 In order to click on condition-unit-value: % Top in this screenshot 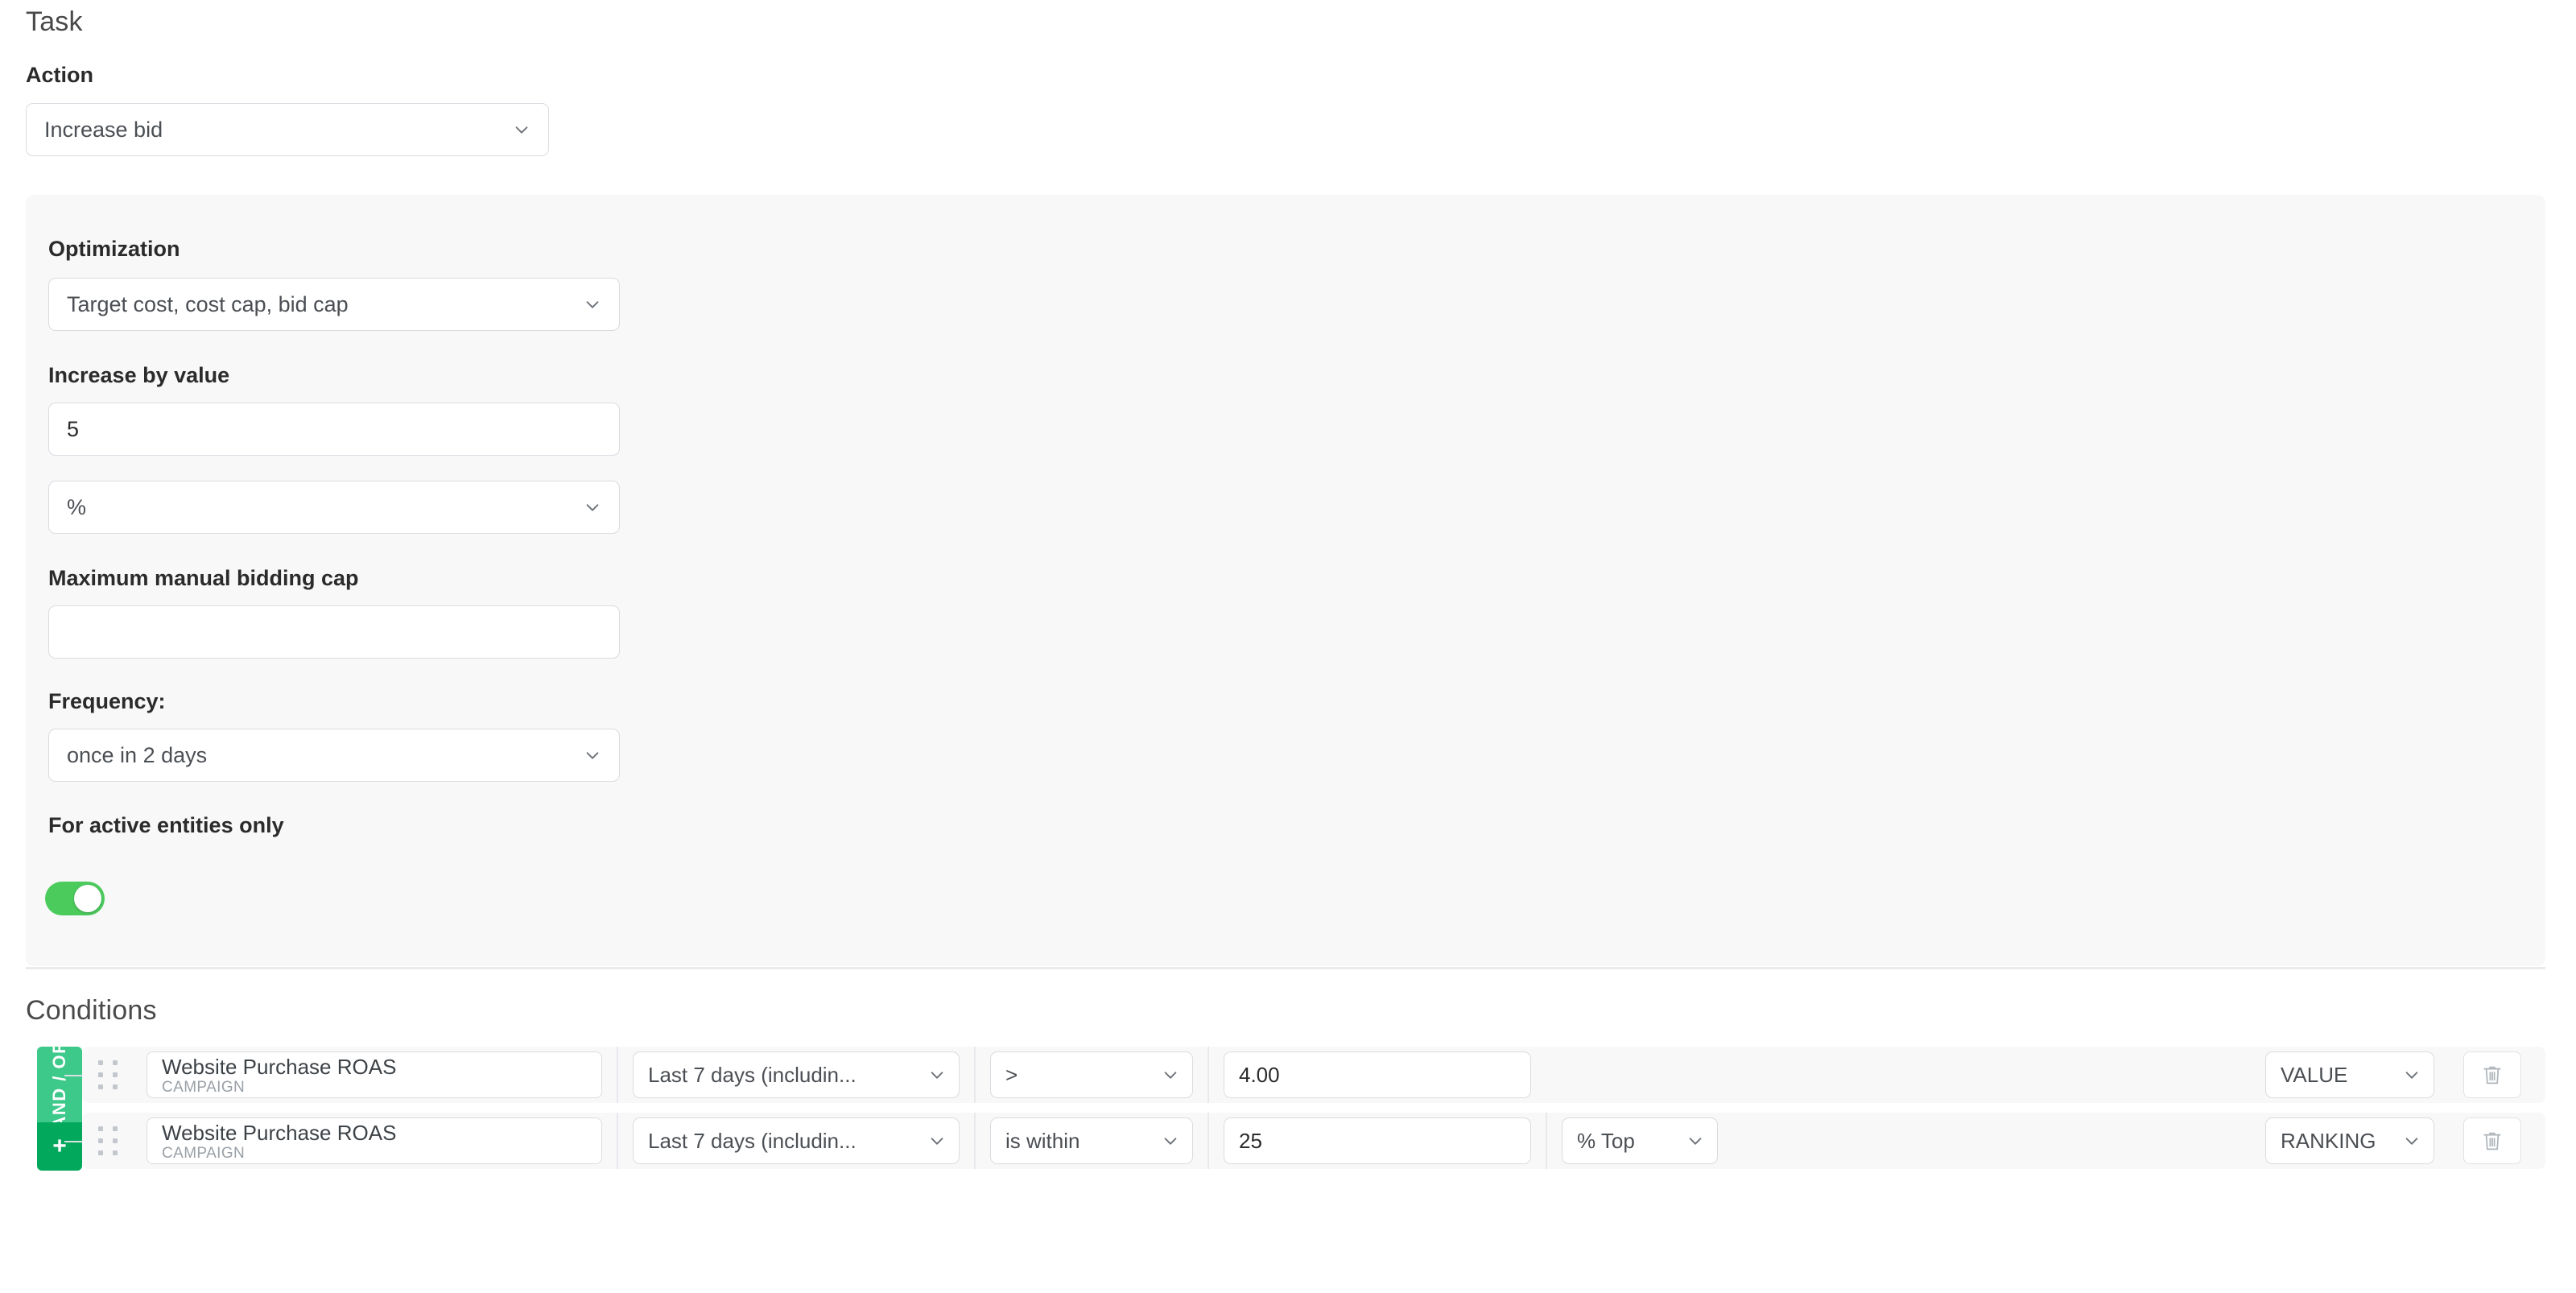, I will do `click(1606, 1140)`.